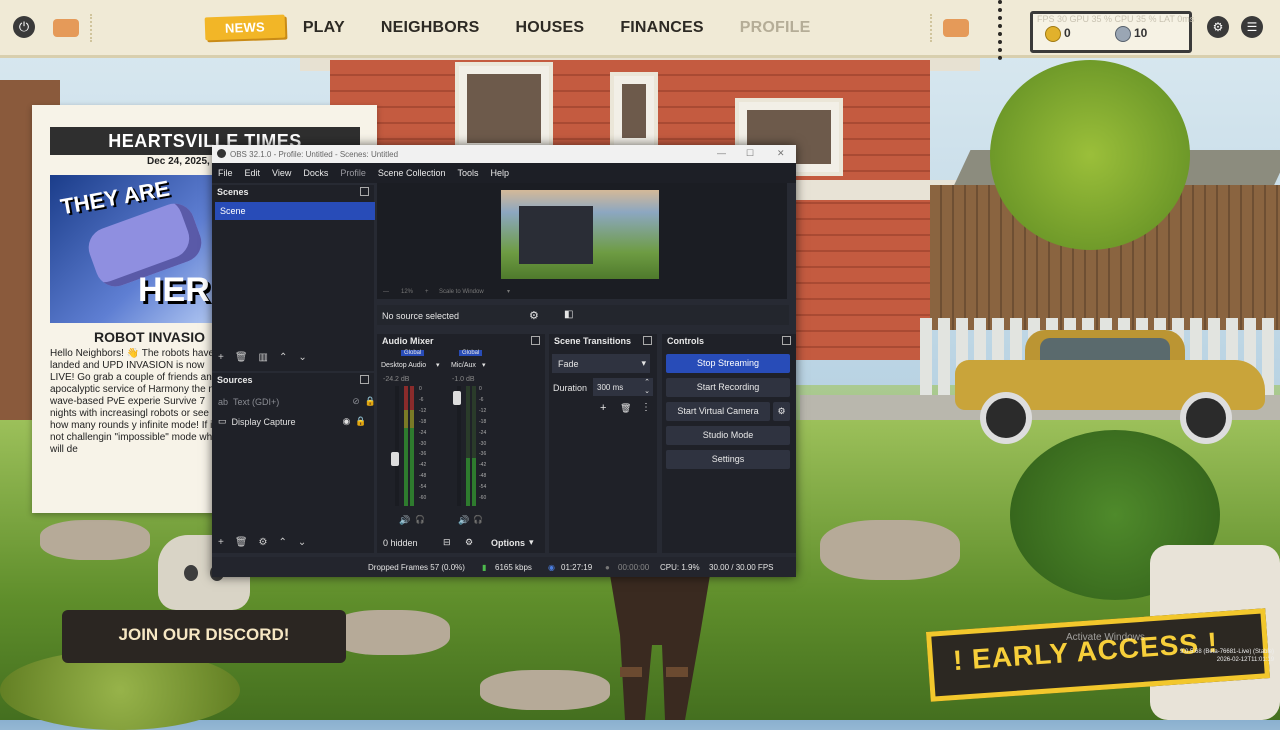 This screenshot has height=730, width=1280. What do you see at coordinates (483, 476) in the screenshot?
I see `meter-tick: -48` at bounding box center [483, 476].